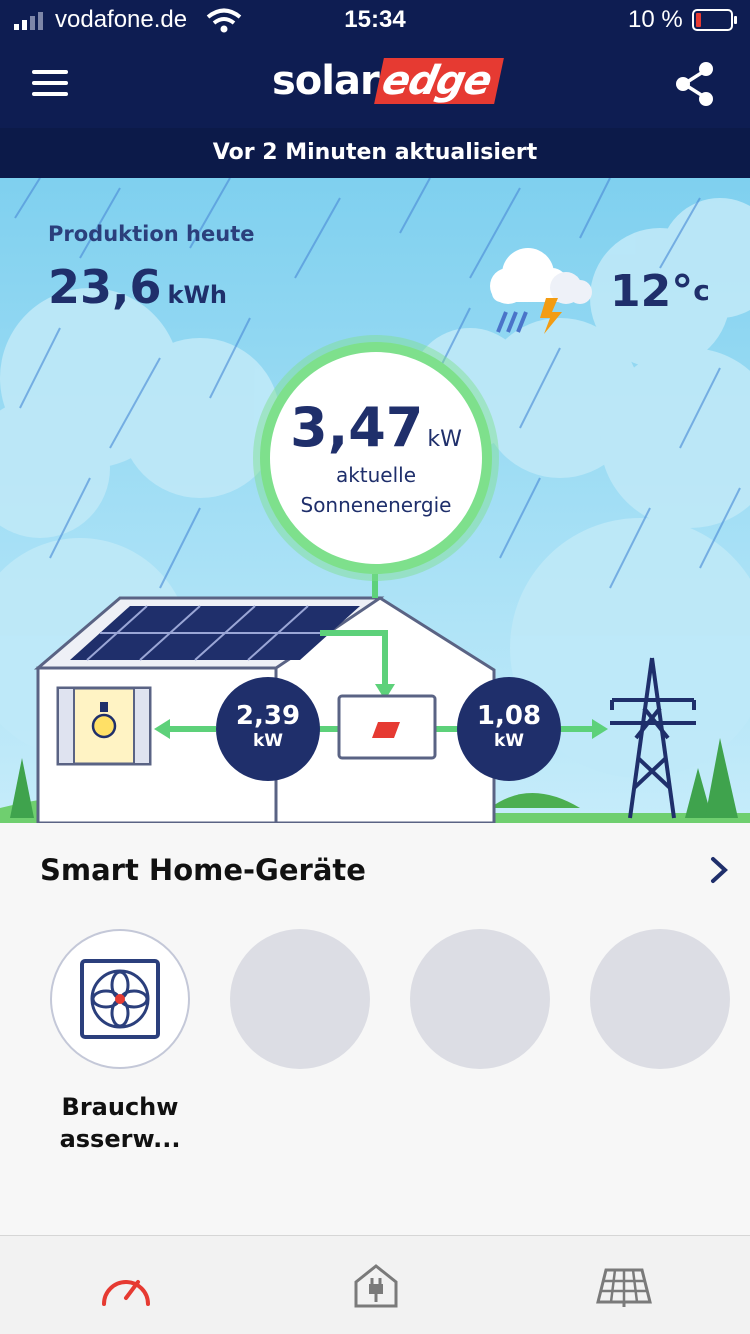  What do you see at coordinates (376, 475) in the screenshot?
I see `current-power-label-1: aktuelle` at bounding box center [376, 475].